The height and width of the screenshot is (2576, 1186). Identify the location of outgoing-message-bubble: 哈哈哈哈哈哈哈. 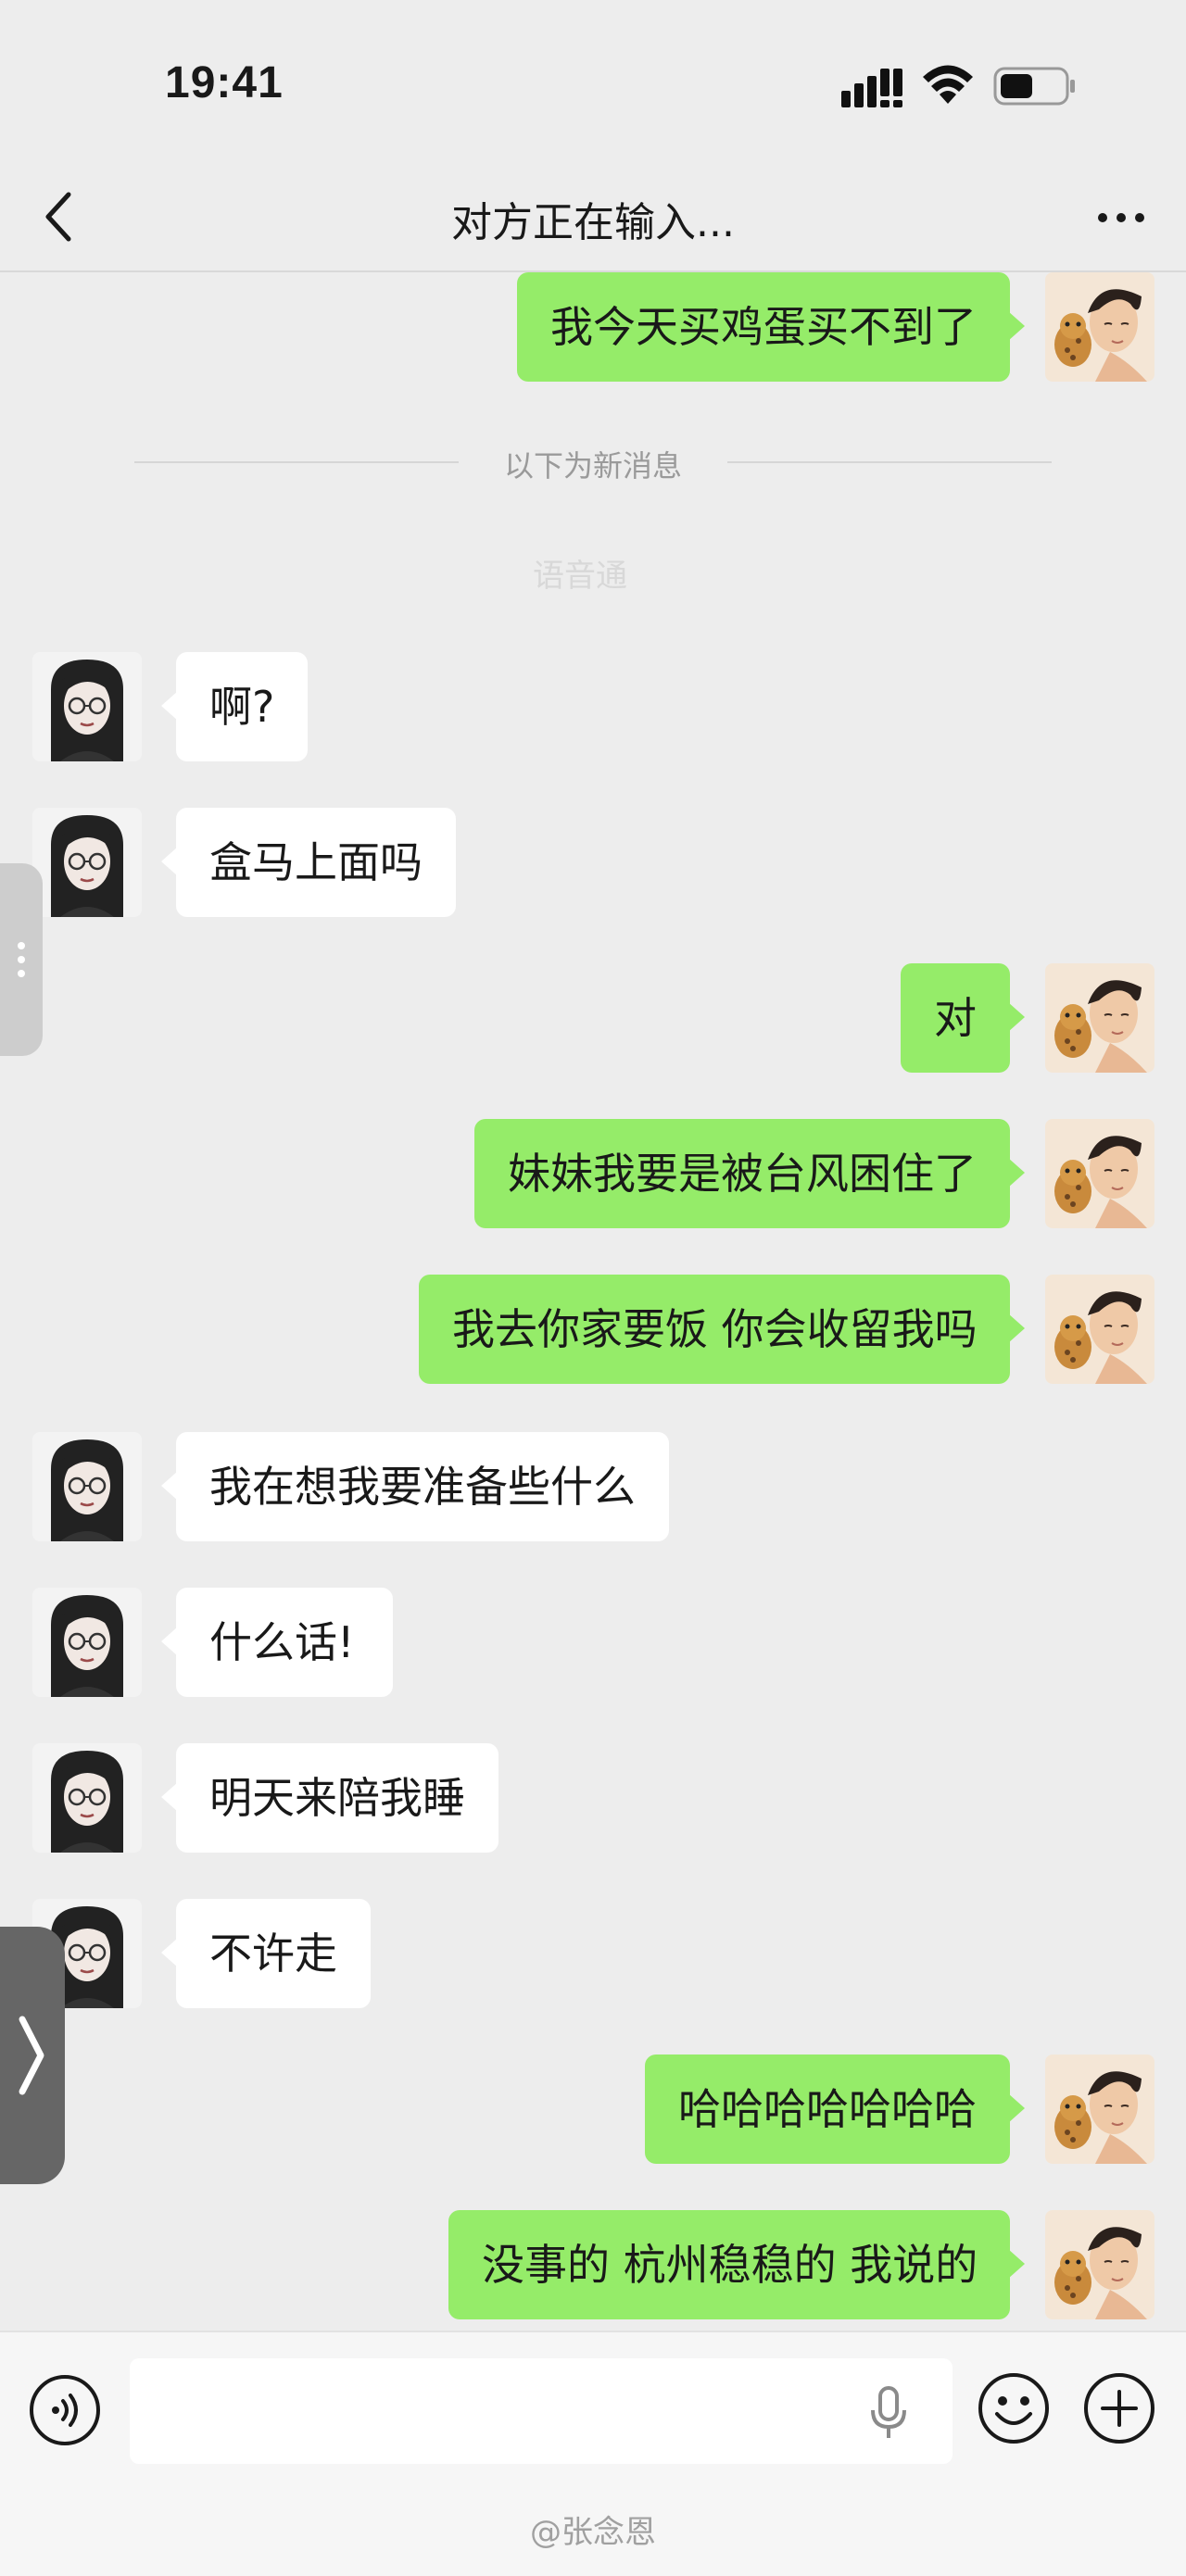
(835, 2109).